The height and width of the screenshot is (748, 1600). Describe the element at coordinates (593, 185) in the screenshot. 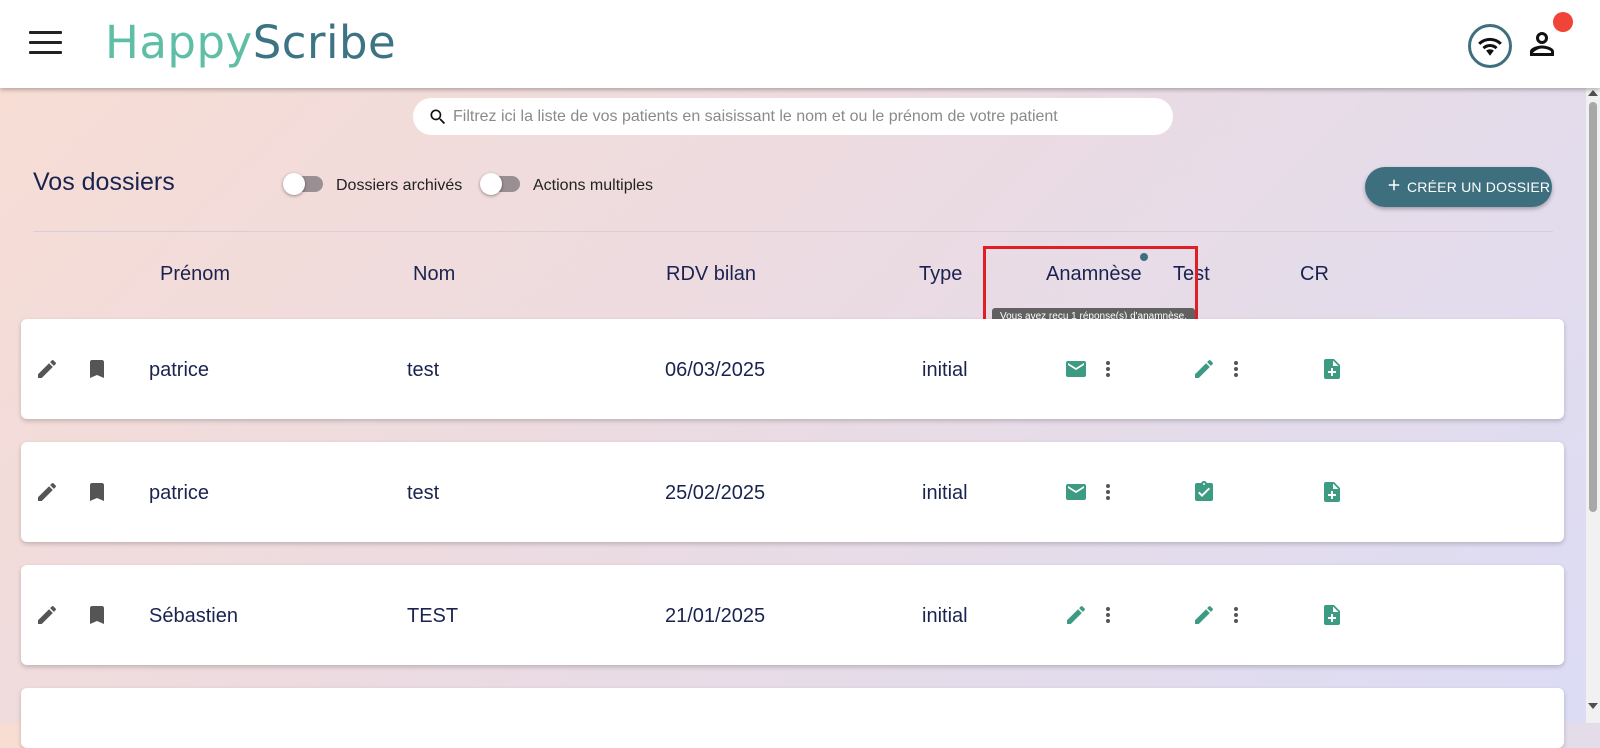

I see `multiple-actions-toggle-label: Actions multiples` at that location.